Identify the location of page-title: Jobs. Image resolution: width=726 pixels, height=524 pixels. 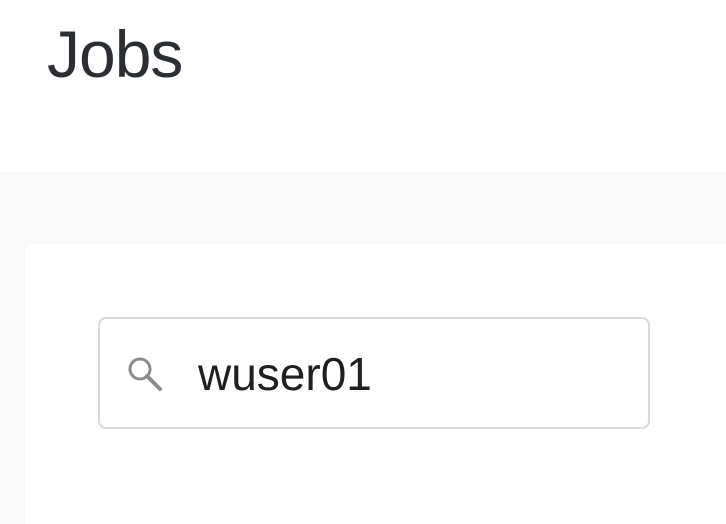
(115, 54).